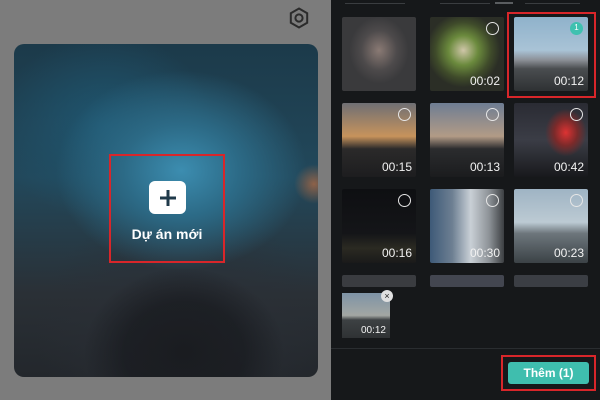 The height and width of the screenshot is (400, 600). I want to click on close-icon: ×, so click(387, 296).